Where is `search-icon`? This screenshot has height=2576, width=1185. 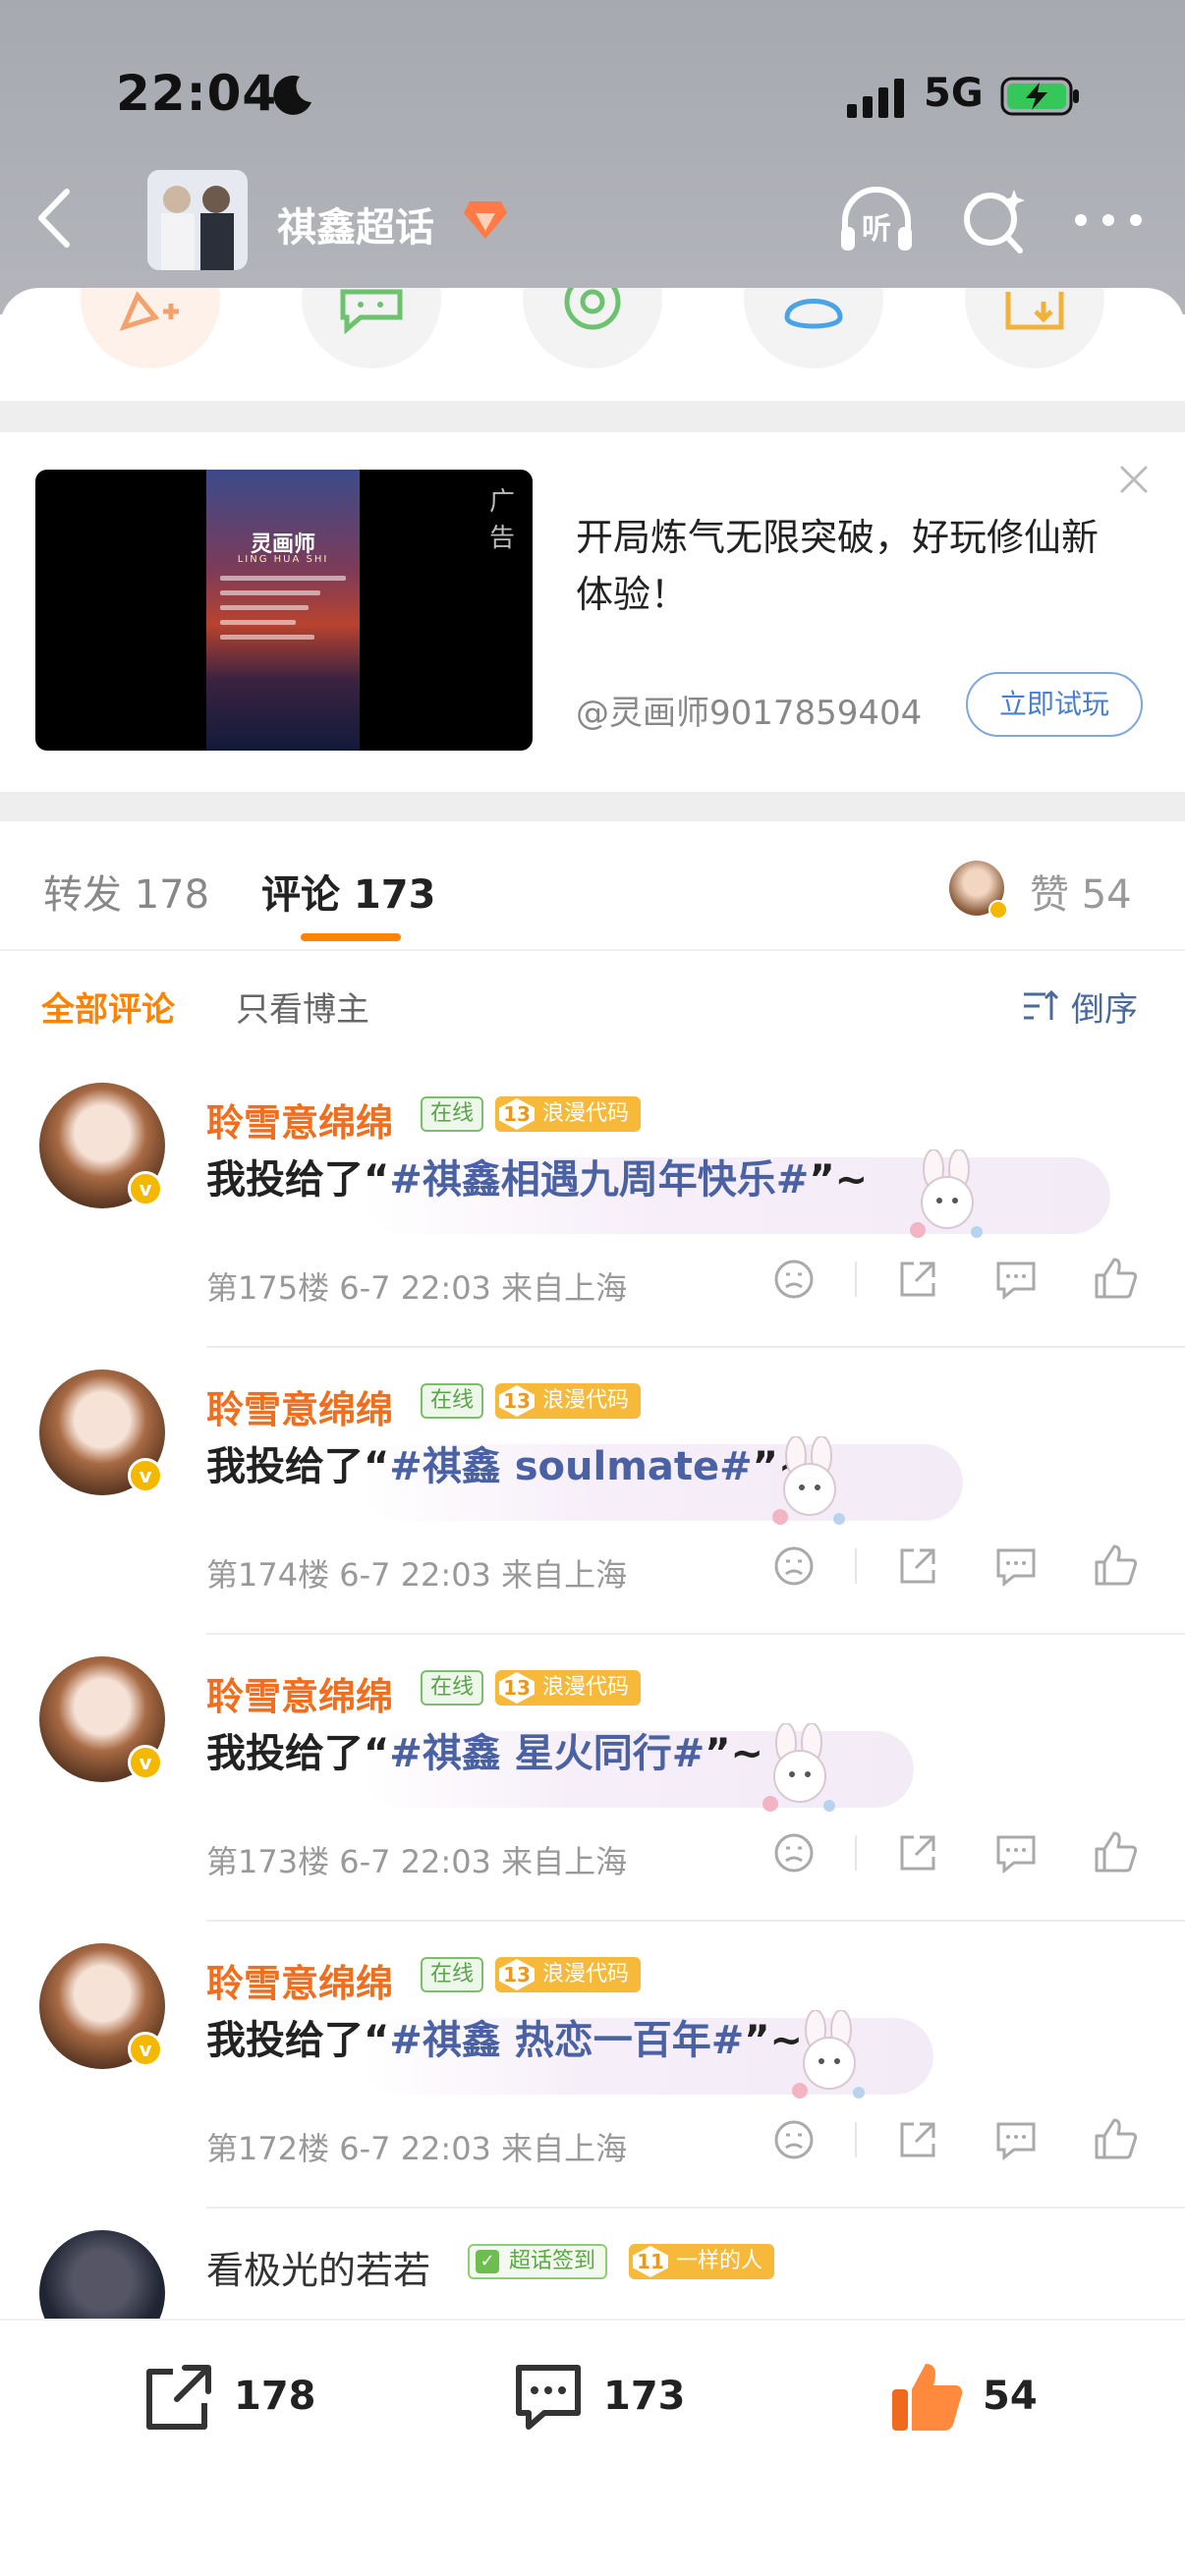 search-icon is located at coordinates (994, 221).